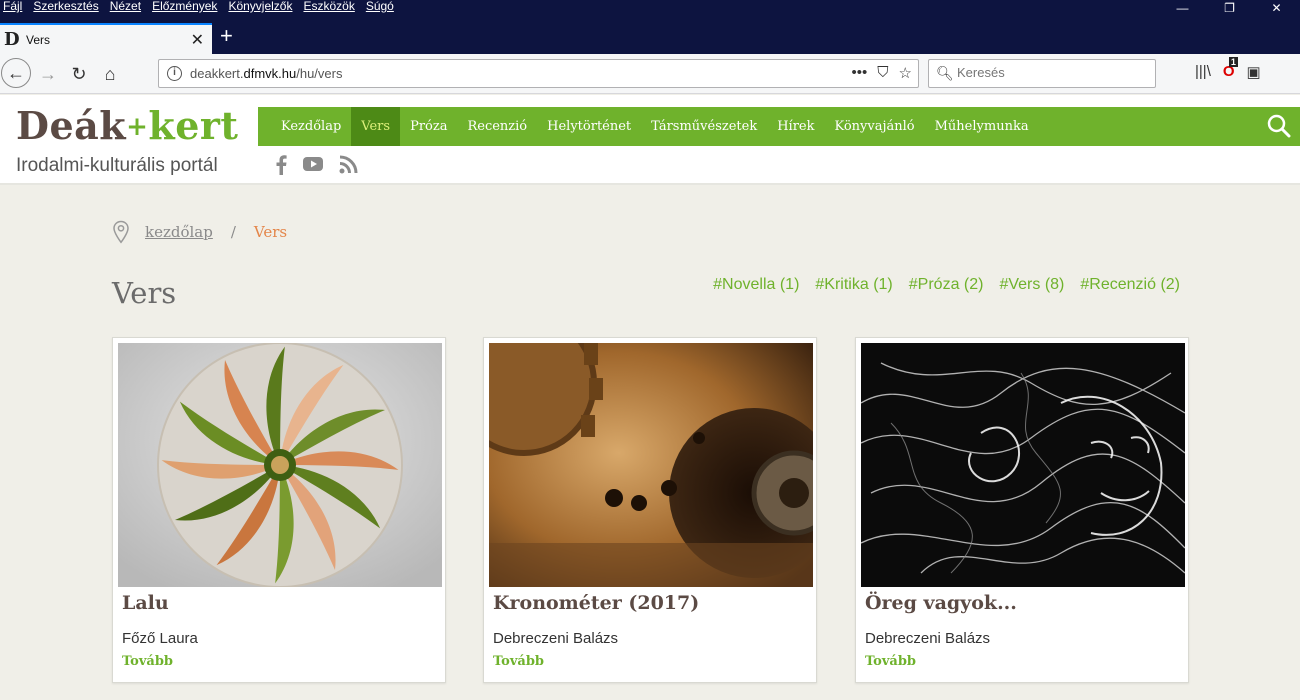 The width and height of the screenshot is (1300, 700). What do you see at coordinates (1130, 285) in the screenshot?
I see `tag-recenzio: #Recenzió (2)` at bounding box center [1130, 285].